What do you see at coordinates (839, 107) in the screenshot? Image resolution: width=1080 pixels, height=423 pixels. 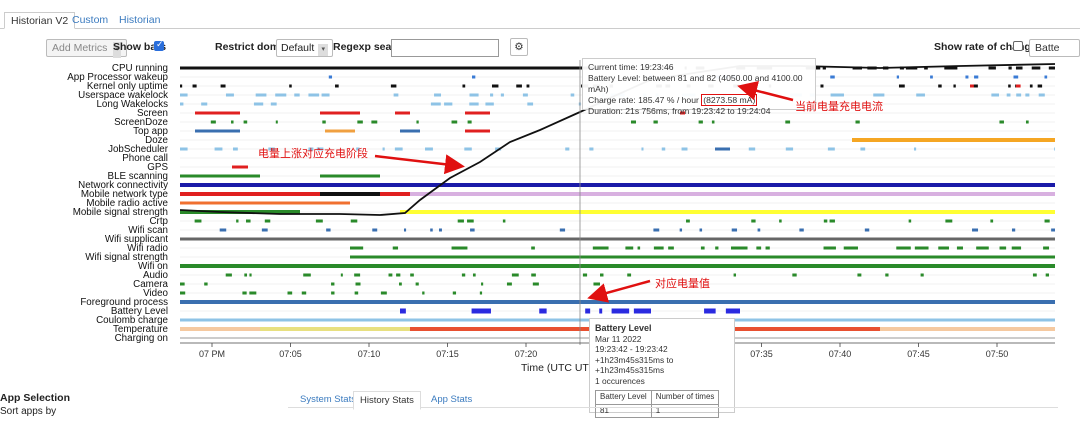 I see `annotation-current: 当前电量充电电流` at bounding box center [839, 107].